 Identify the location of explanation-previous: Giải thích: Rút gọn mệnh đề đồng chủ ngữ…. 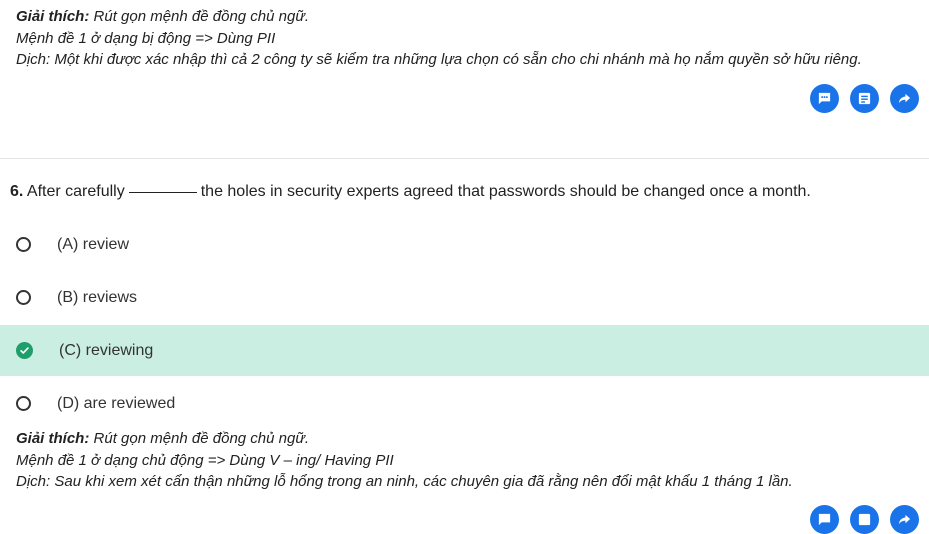
(439, 38).